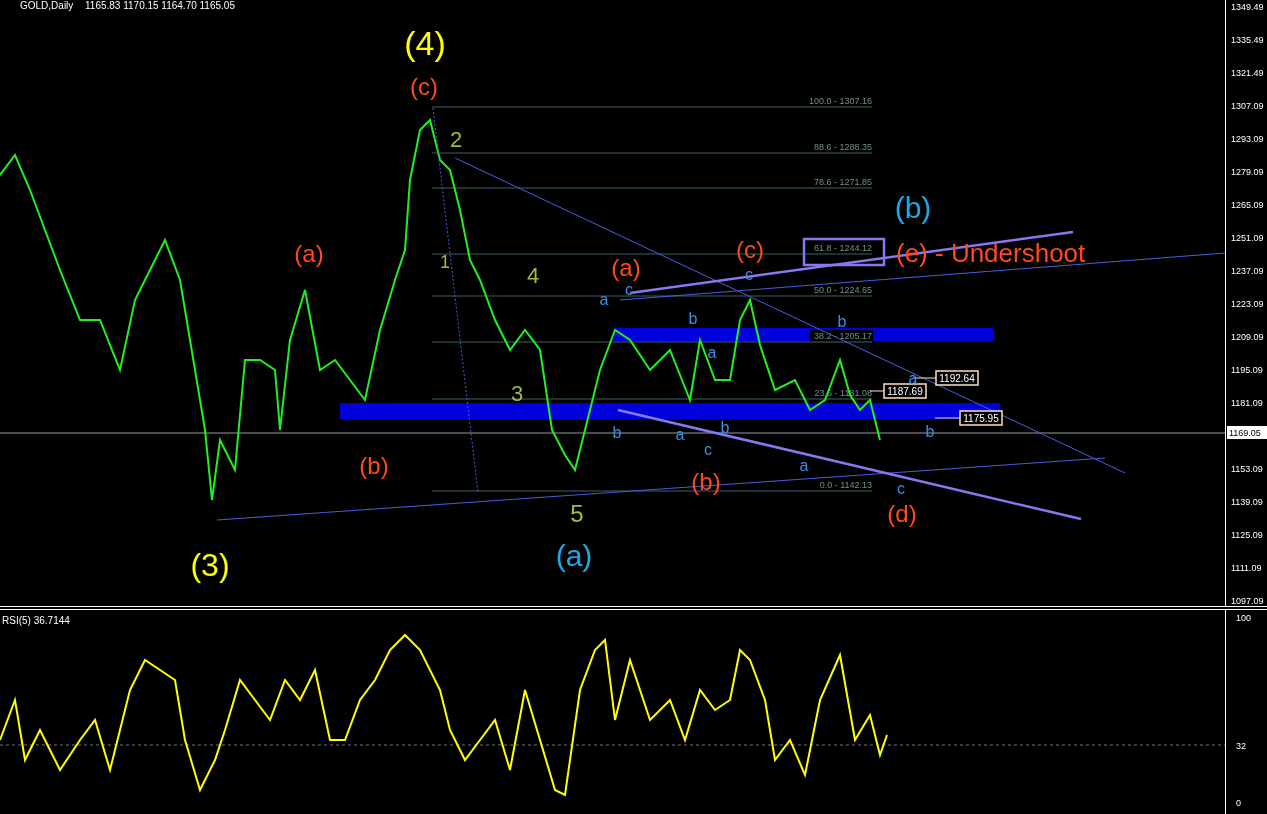  Describe the element at coordinates (902, 513) in the screenshot. I see `wave-label: (d)` at that location.